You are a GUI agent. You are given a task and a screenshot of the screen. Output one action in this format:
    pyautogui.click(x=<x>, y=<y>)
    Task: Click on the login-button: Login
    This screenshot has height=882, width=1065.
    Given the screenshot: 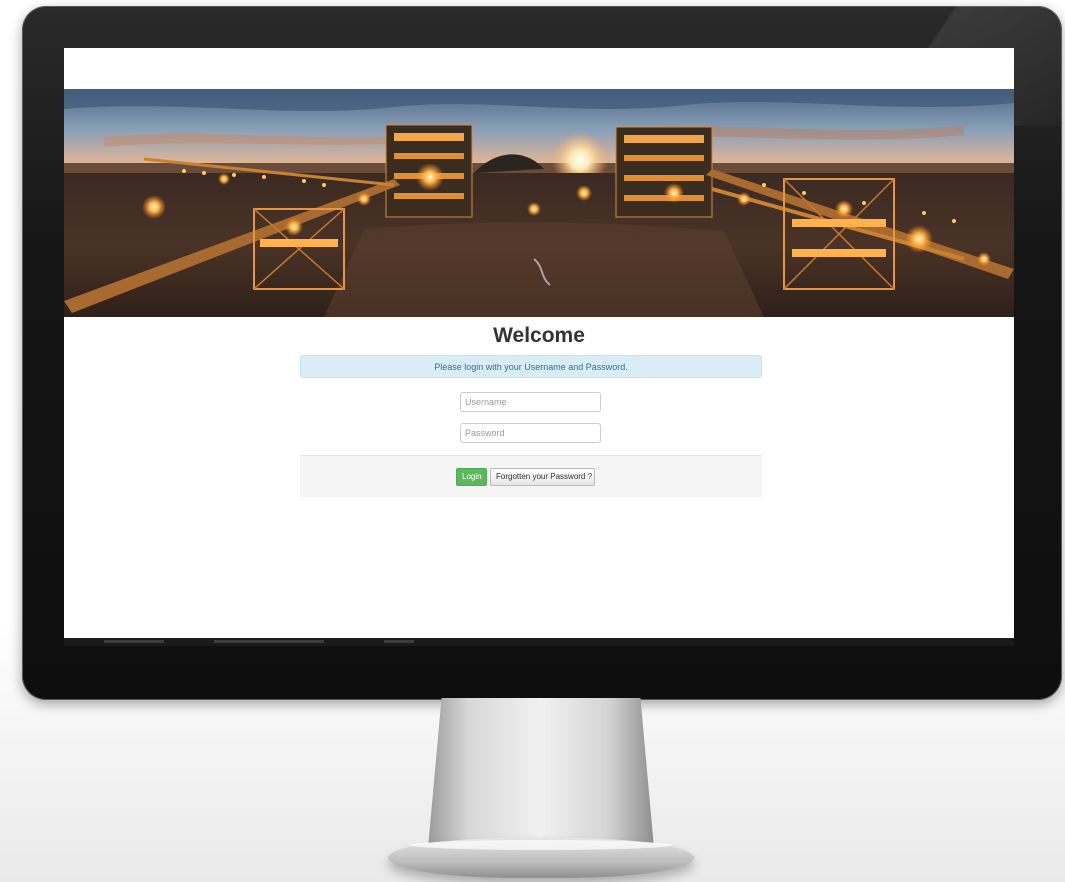 What is the action you would take?
    pyautogui.click(x=471, y=477)
    